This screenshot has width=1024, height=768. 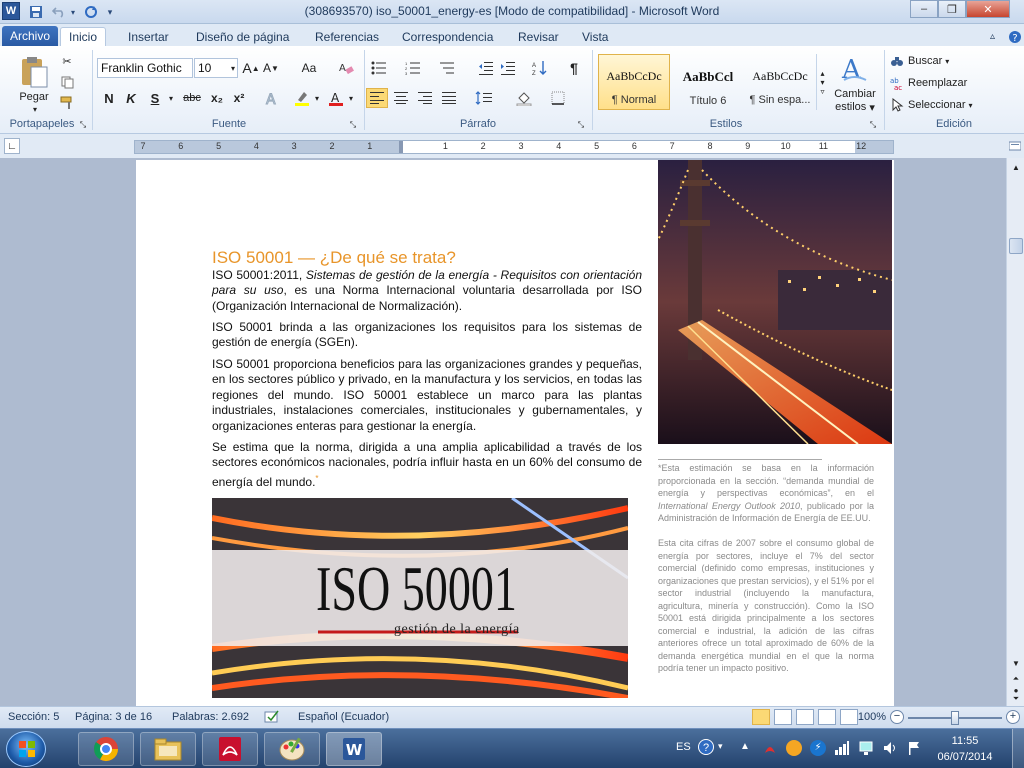 I want to click on shrink-font-button: A ▼, so click(x=271, y=68).